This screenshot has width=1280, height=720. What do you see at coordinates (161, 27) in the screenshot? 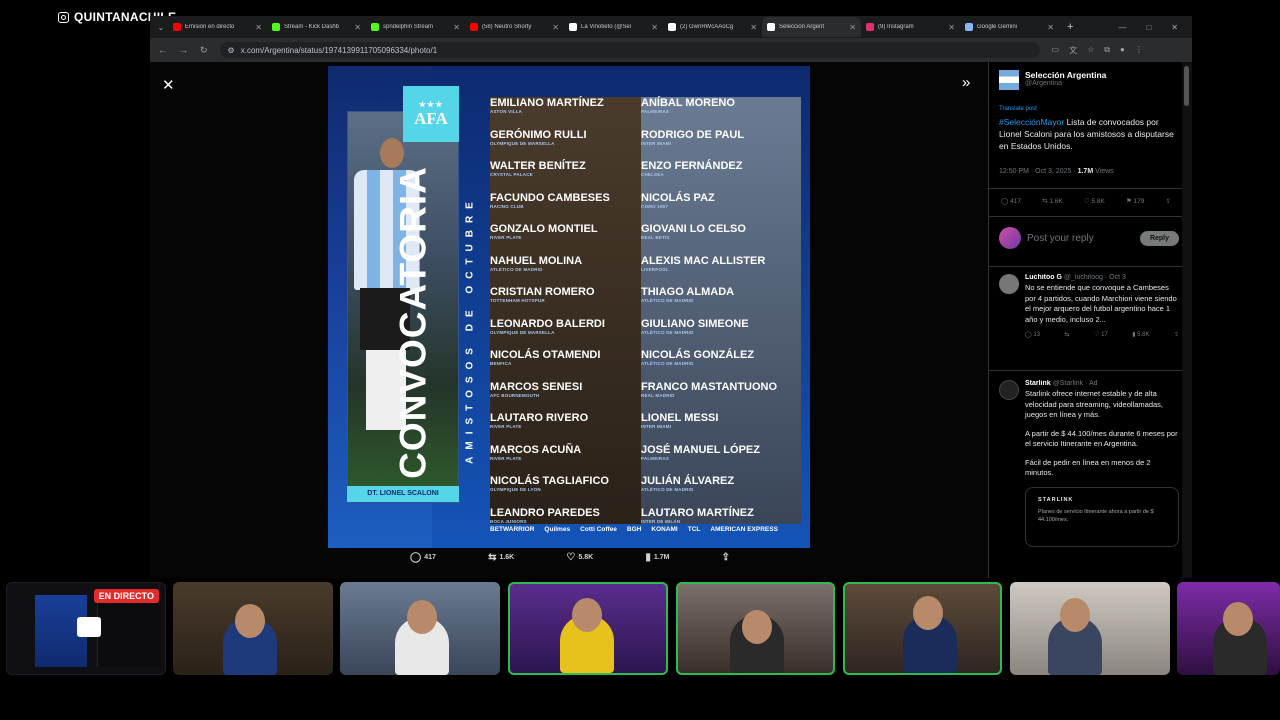
I see `tab-search-icon: ⌄` at bounding box center [161, 27].